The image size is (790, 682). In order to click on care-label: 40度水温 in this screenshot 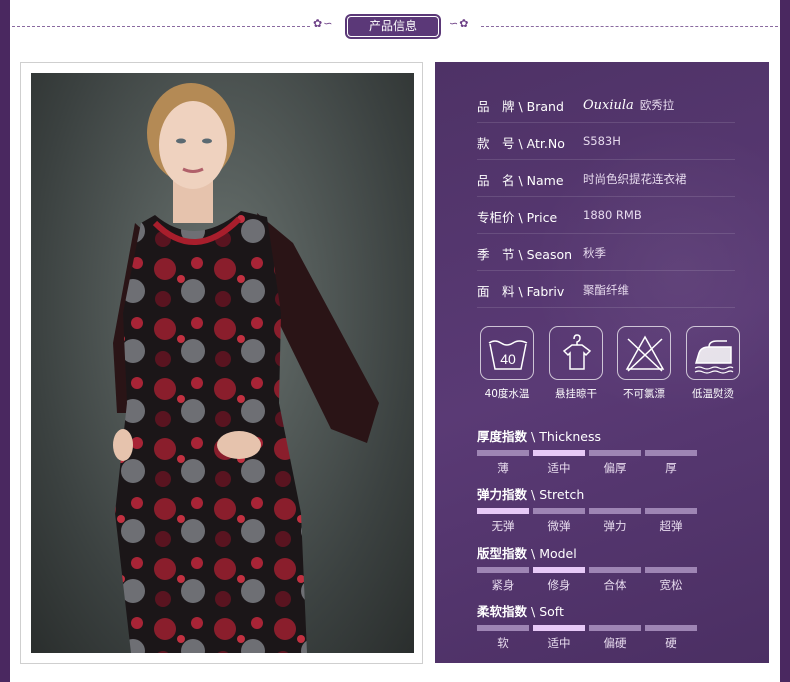, I will do `click(507, 394)`.